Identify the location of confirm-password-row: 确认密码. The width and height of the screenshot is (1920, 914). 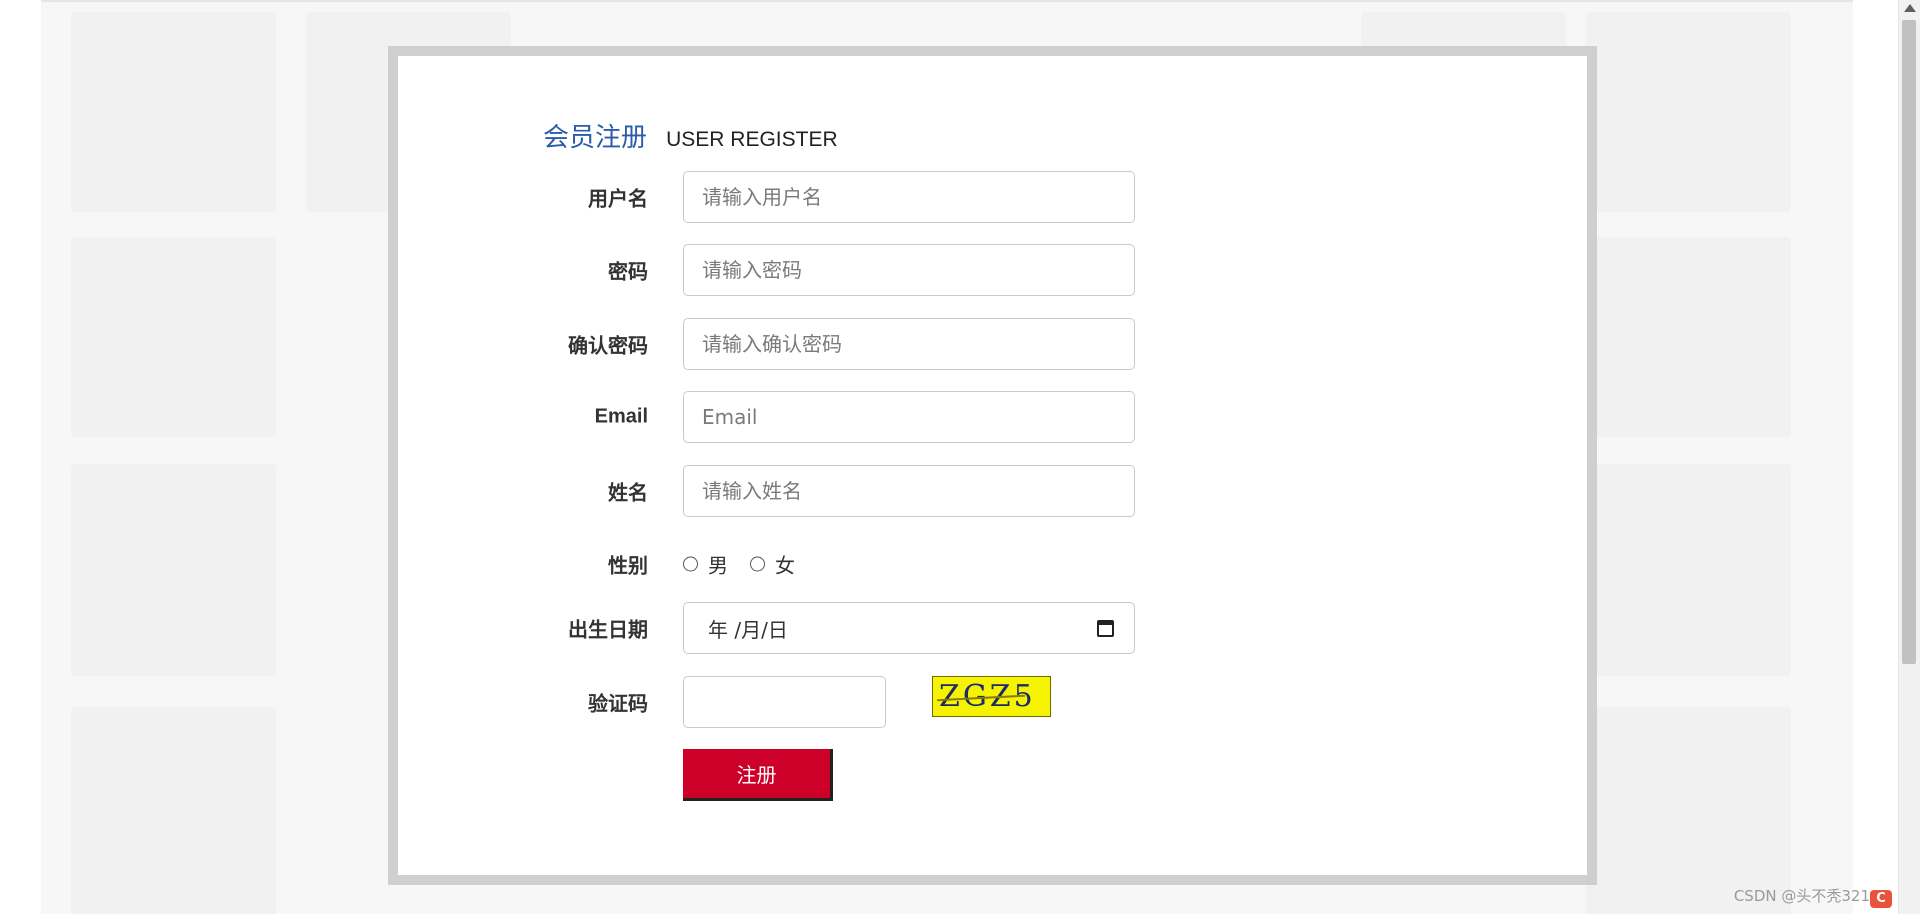
(848, 344).